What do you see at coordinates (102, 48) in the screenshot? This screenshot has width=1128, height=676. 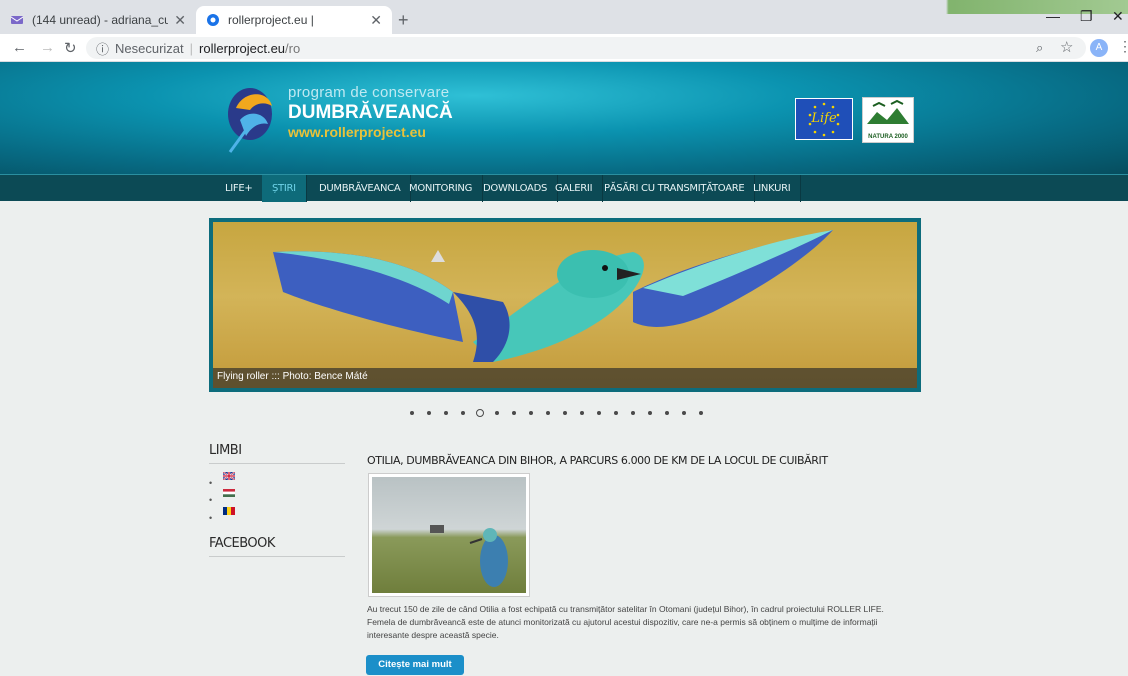 I see `info-icon: ⓘ` at bounding box center [102, 48].